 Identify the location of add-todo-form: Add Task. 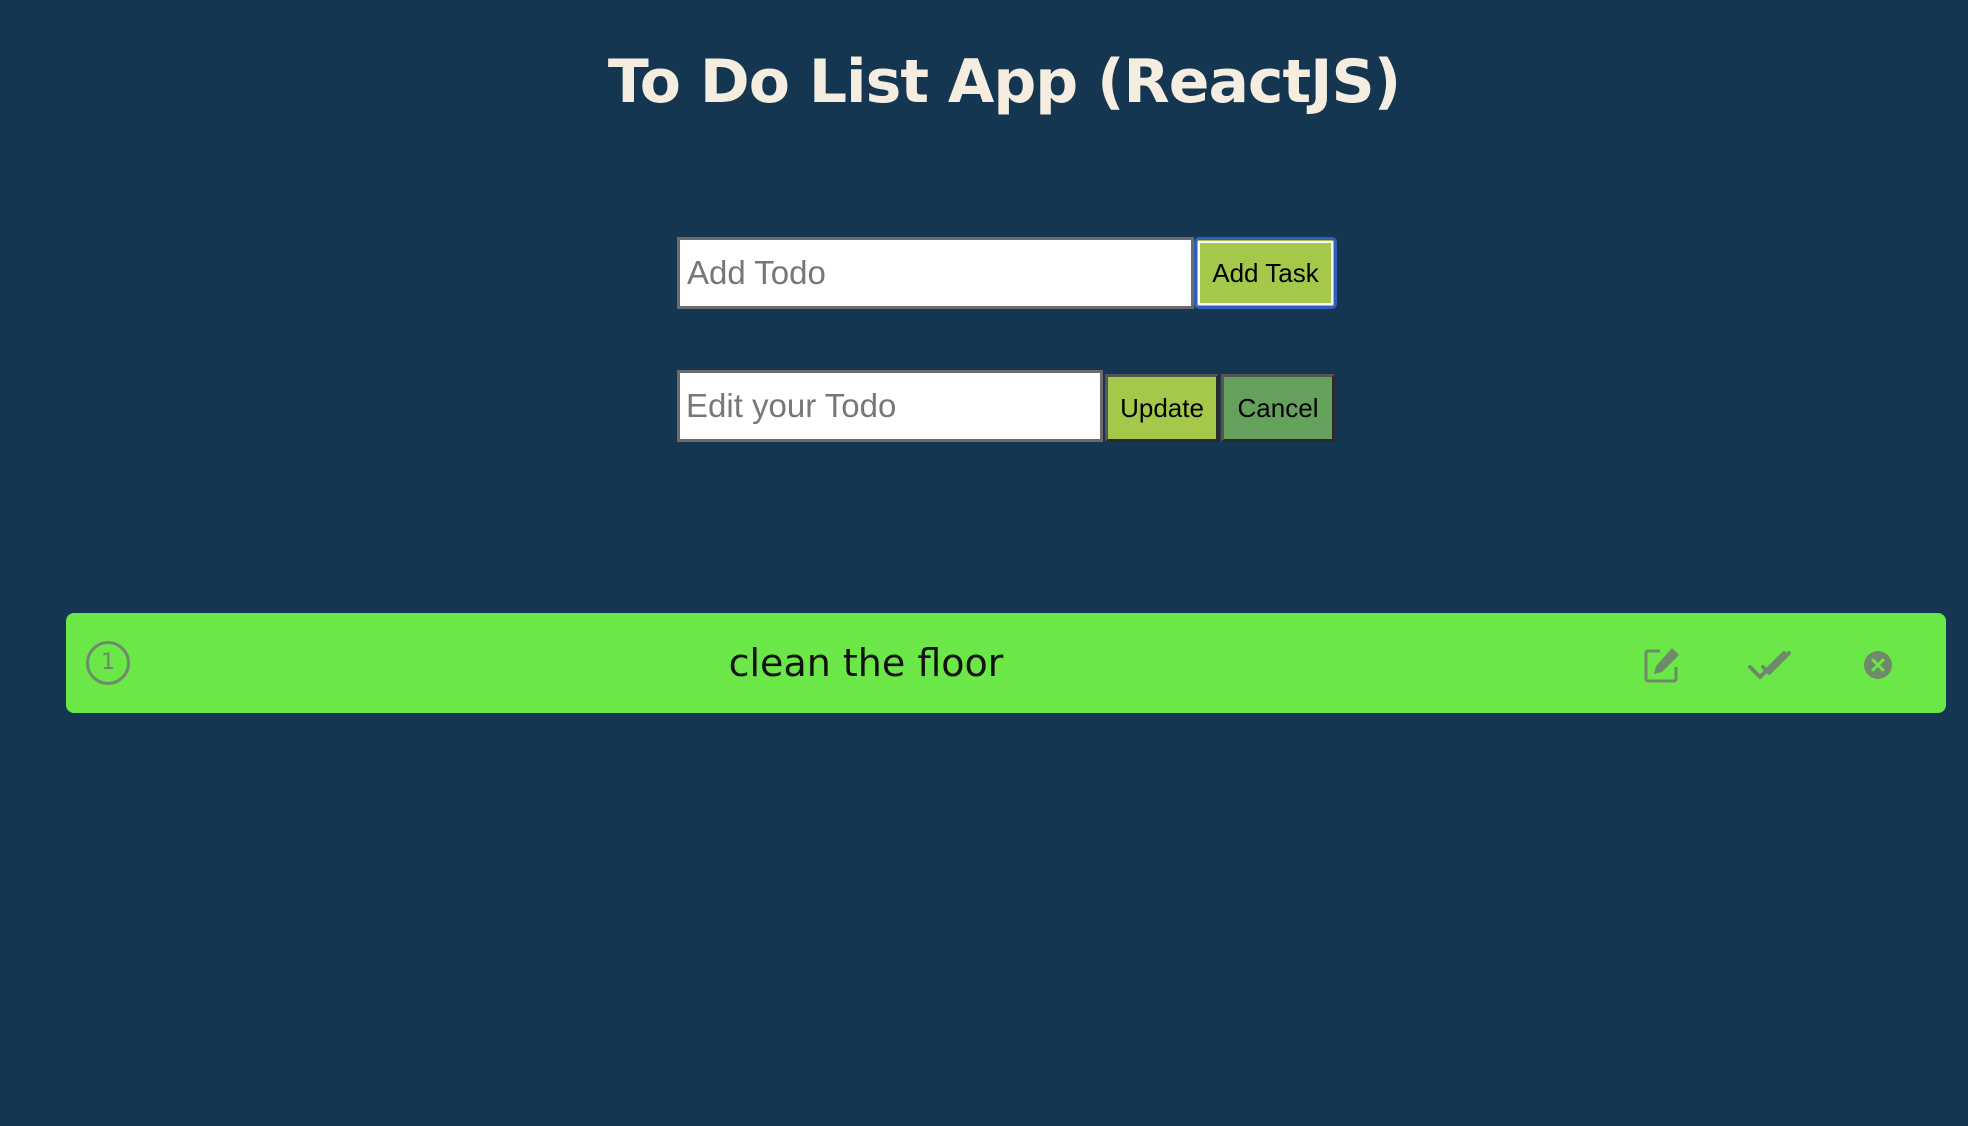
(1007, 273).